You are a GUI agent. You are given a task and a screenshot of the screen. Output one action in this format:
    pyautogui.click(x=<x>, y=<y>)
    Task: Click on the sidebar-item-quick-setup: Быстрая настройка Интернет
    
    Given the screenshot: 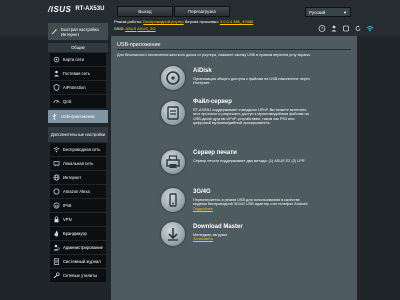 What is the action you would take?
    pyautogui.click(x=78, y=31)
    